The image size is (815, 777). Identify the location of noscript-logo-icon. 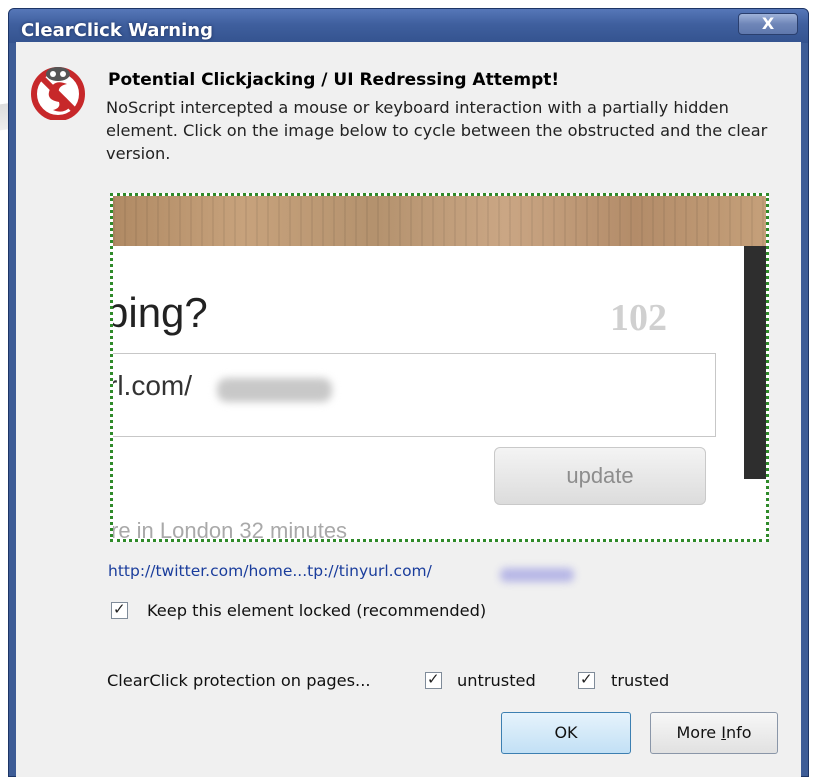
(58, 93).